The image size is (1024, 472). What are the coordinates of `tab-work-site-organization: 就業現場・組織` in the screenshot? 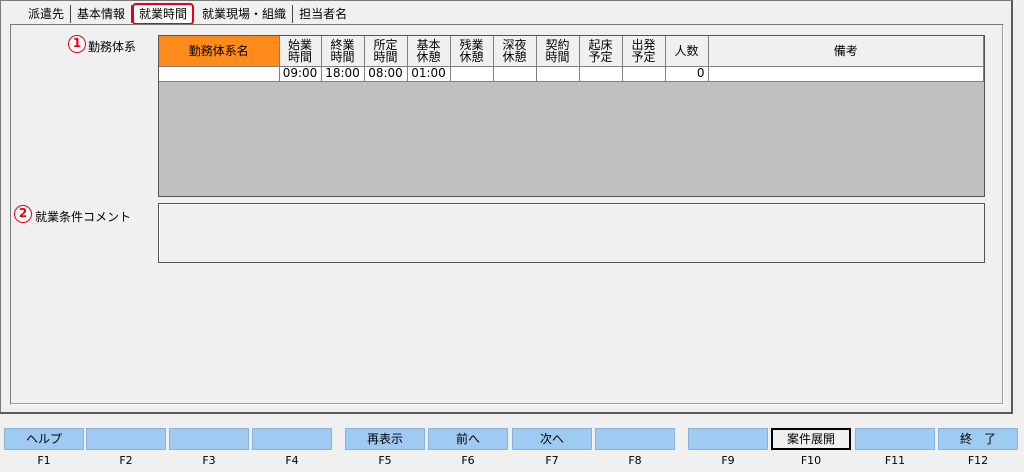 It's located at (245, 13).